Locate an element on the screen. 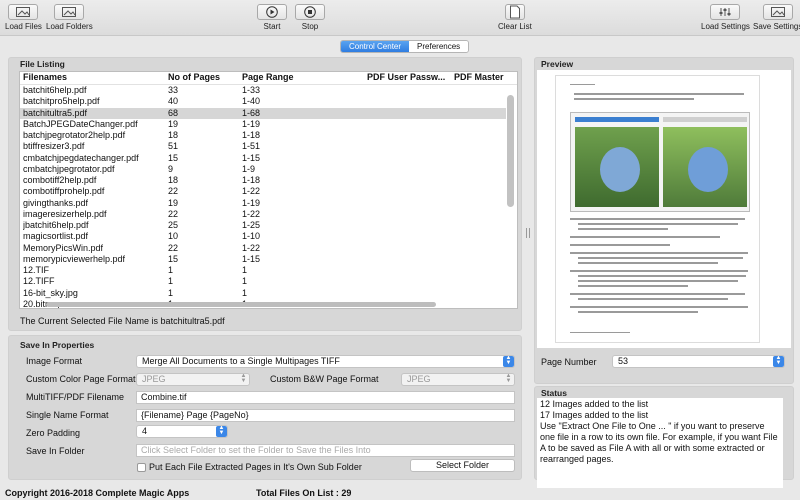 Image resolution: width=800 pixels, height=500 pixels. multitiff-filename-input: Combine.tif is located at coordinates (325, 397).